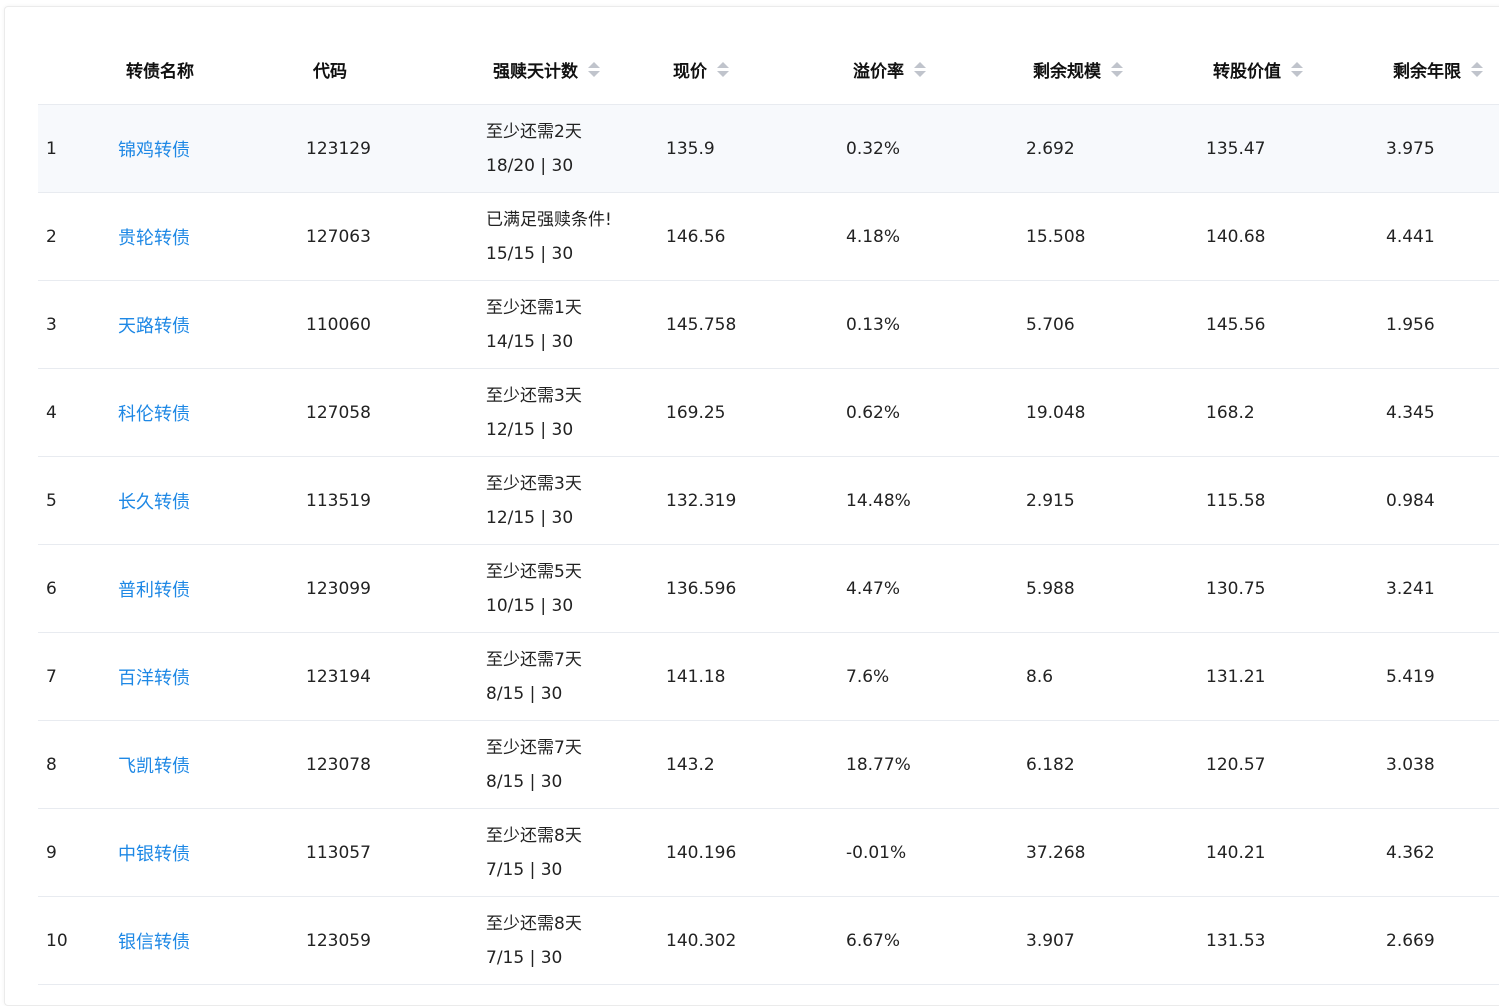  What do you see at coordinates (534, 396) in the screenshot?
I see `redeem-status: 至少还需3天` at bounding box center [534, 396].